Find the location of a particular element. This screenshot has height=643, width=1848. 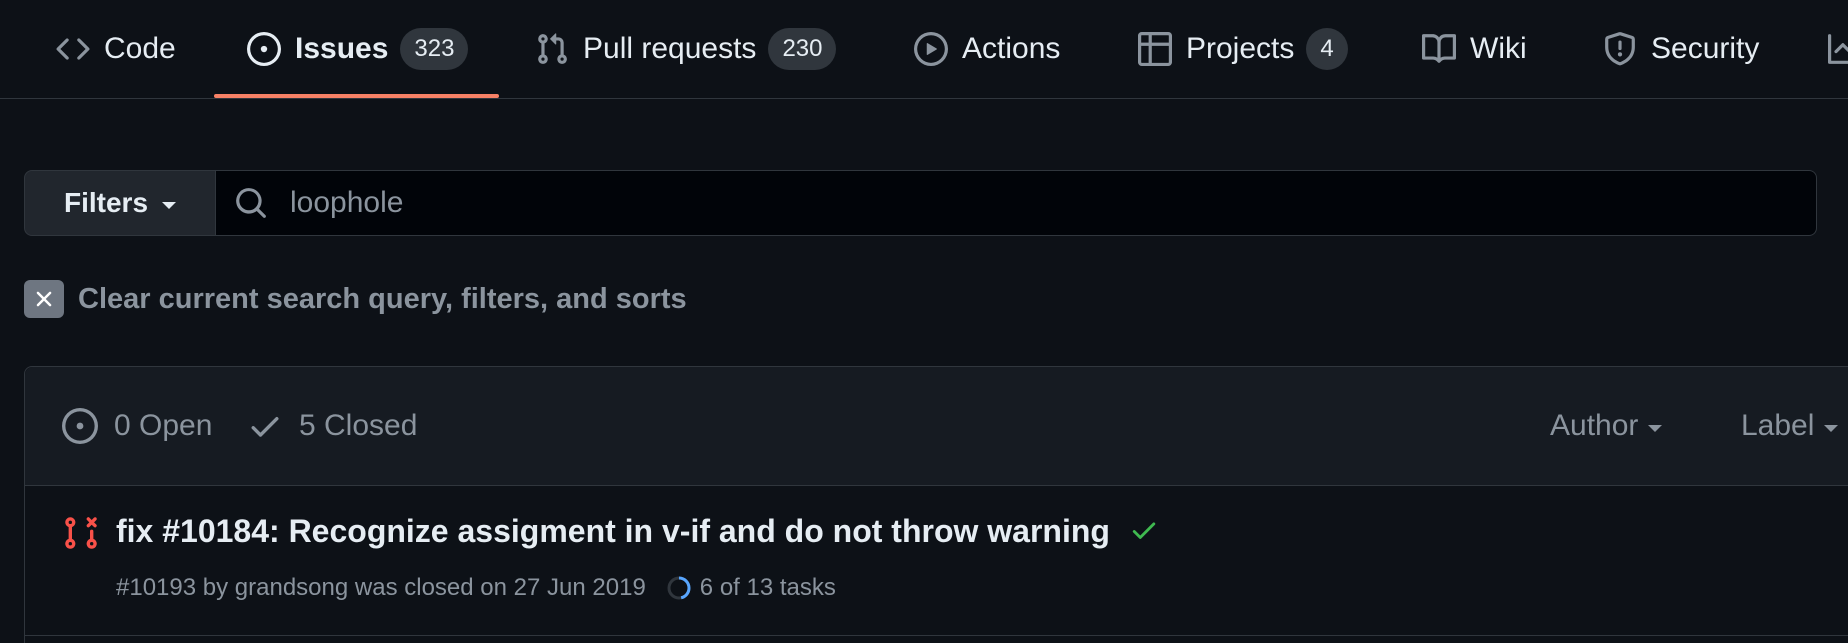

label-dropdown-label: Label is located at coordinates (1778, 425).